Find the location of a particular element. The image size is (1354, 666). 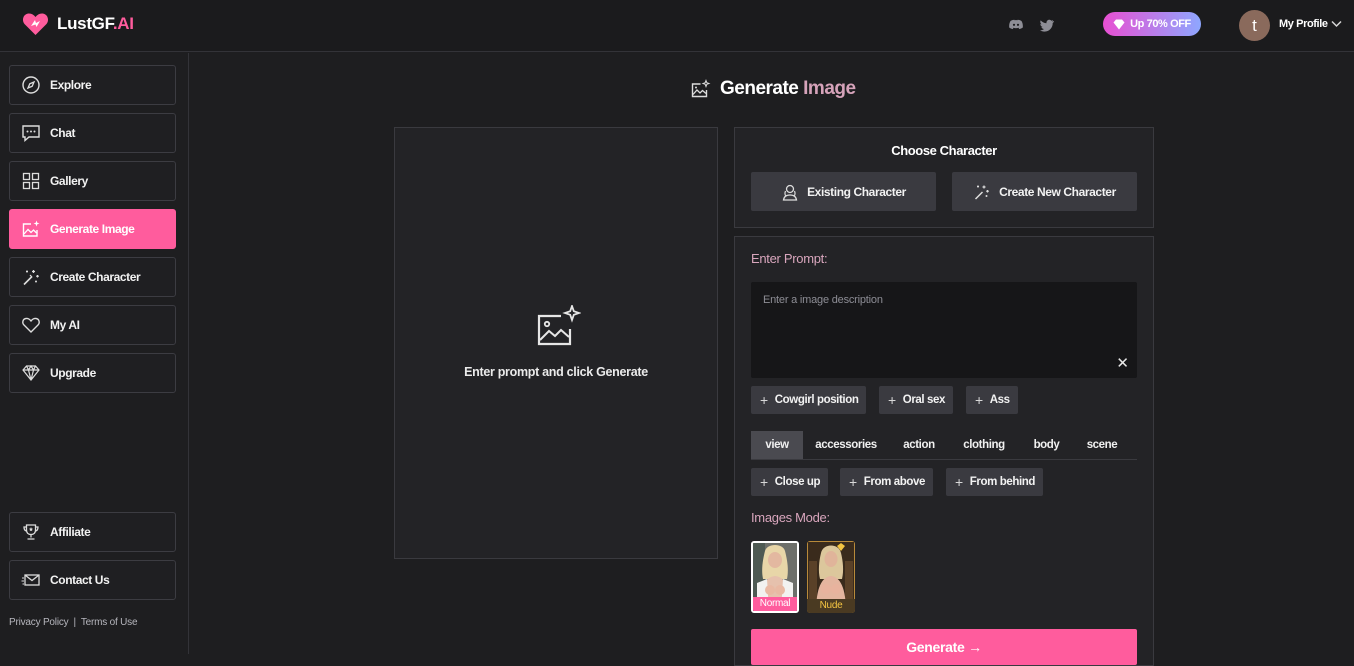

top-bar: LustGF.AI Up 70% OFF t My Profile is located at coordinates (677, 26).